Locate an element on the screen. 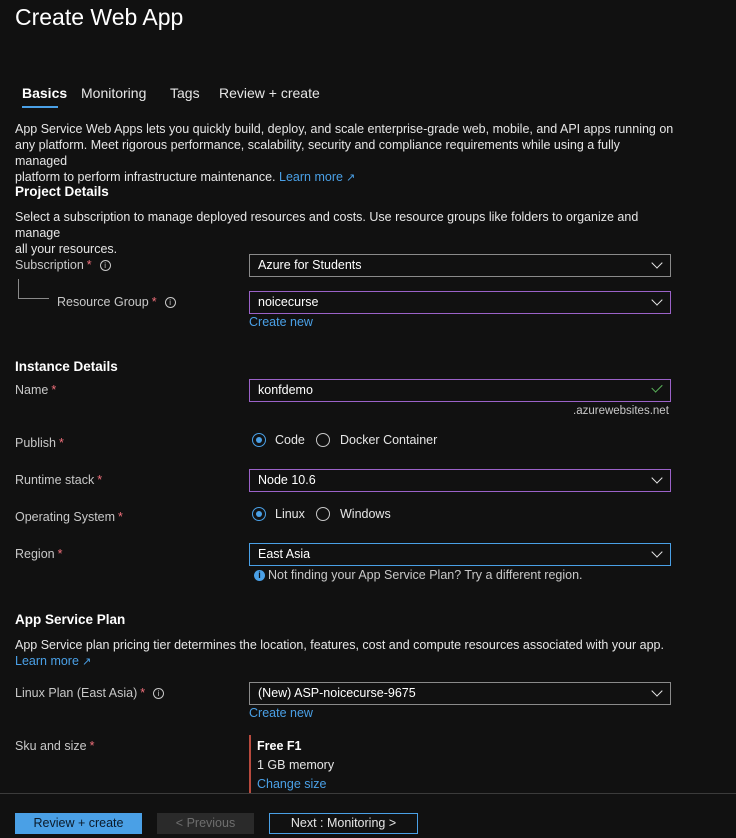 This screenshot has width=736, height=838. next-monitoring-button: Next : Monitoring > is located at coordinates (343, 823).